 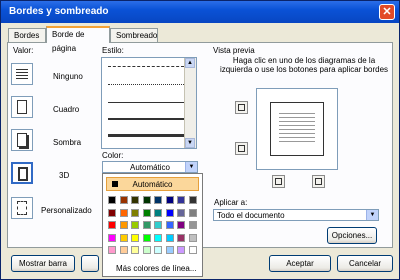 I want to click on top-border-button, so click(x=241, y=107).